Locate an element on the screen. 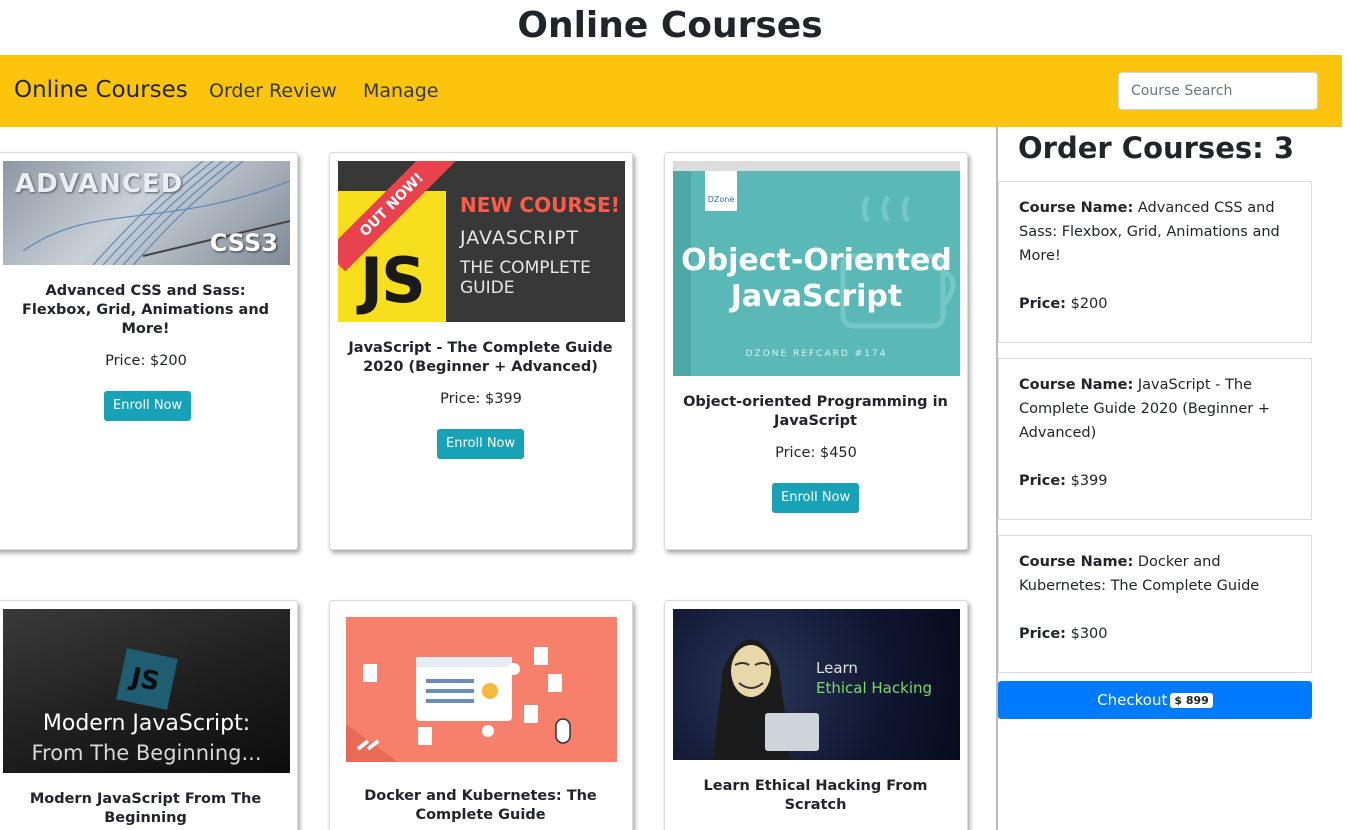 The height and width of the screenshot is (830, 1352). page-title: Online Courses is located at coordinates (670, 25).